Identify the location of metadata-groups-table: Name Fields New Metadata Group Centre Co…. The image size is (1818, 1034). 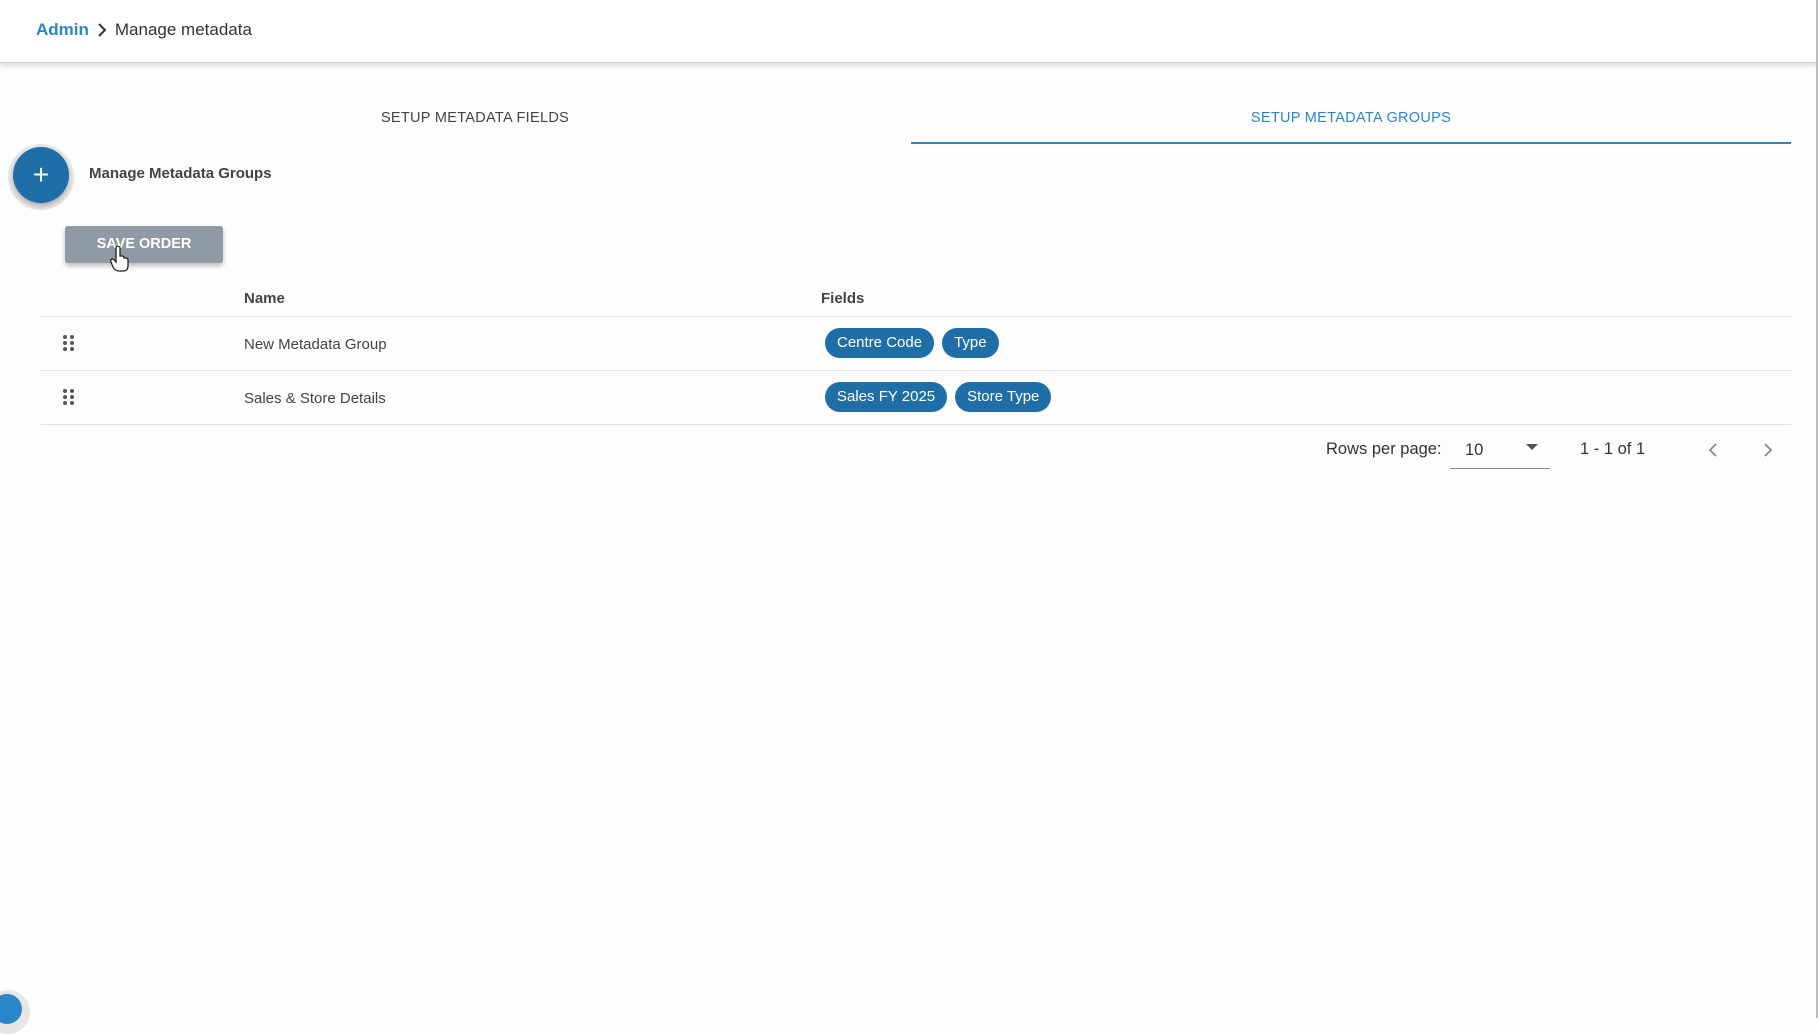
(916, 351).